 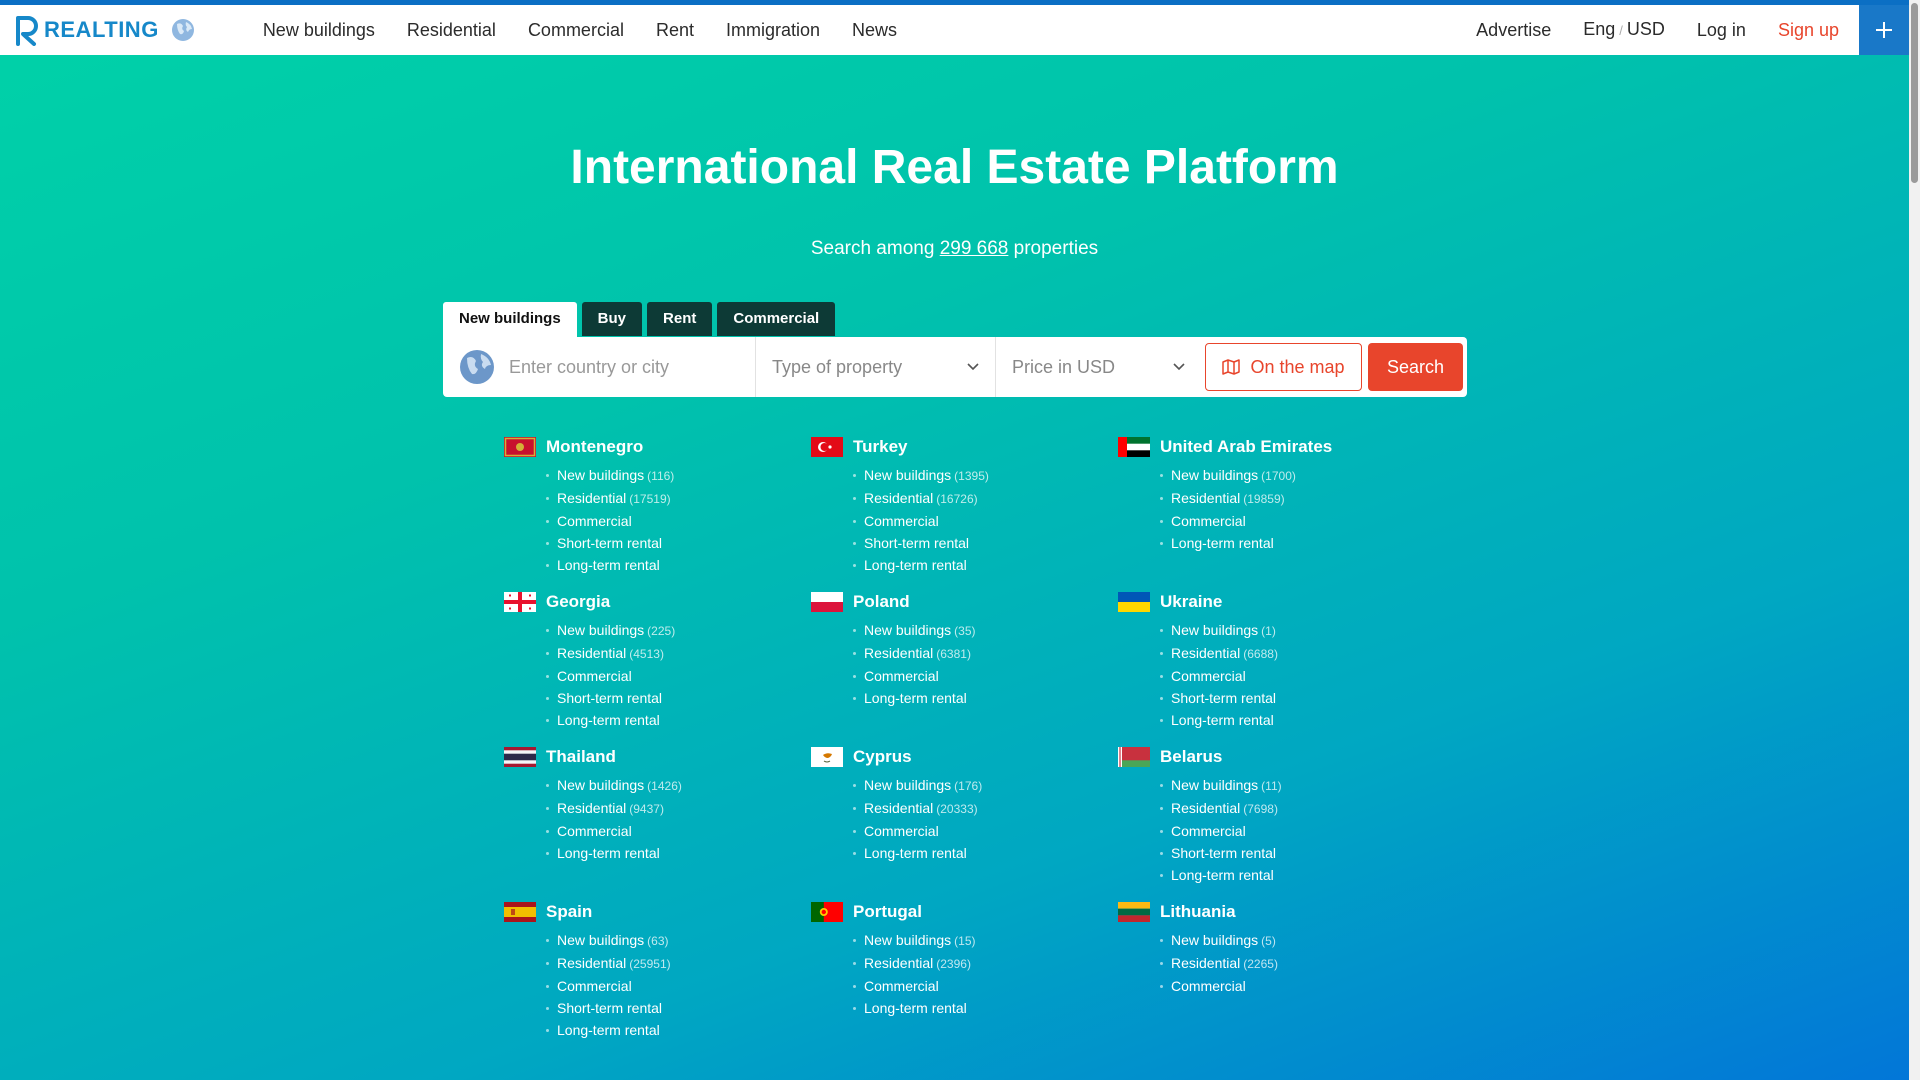 I want to click on country-link-new-buildings: New buildings (63), so click(x=678, y=940).